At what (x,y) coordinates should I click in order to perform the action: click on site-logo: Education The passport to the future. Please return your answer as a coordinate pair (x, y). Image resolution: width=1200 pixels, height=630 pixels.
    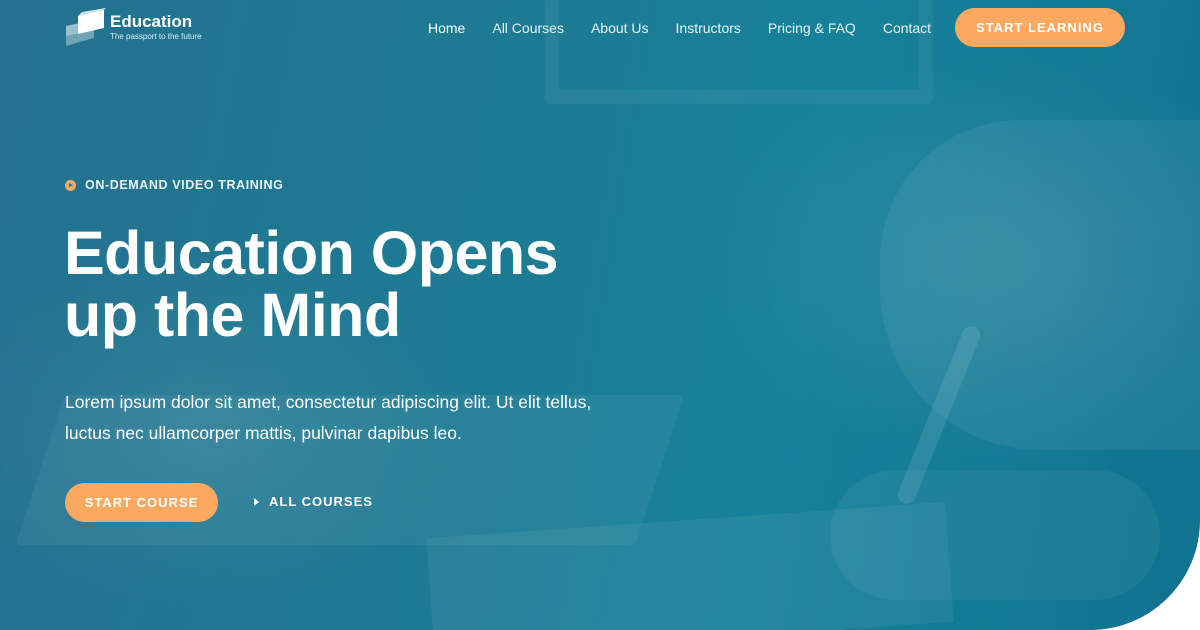
    Looking at the image, I should click on (133, 28).